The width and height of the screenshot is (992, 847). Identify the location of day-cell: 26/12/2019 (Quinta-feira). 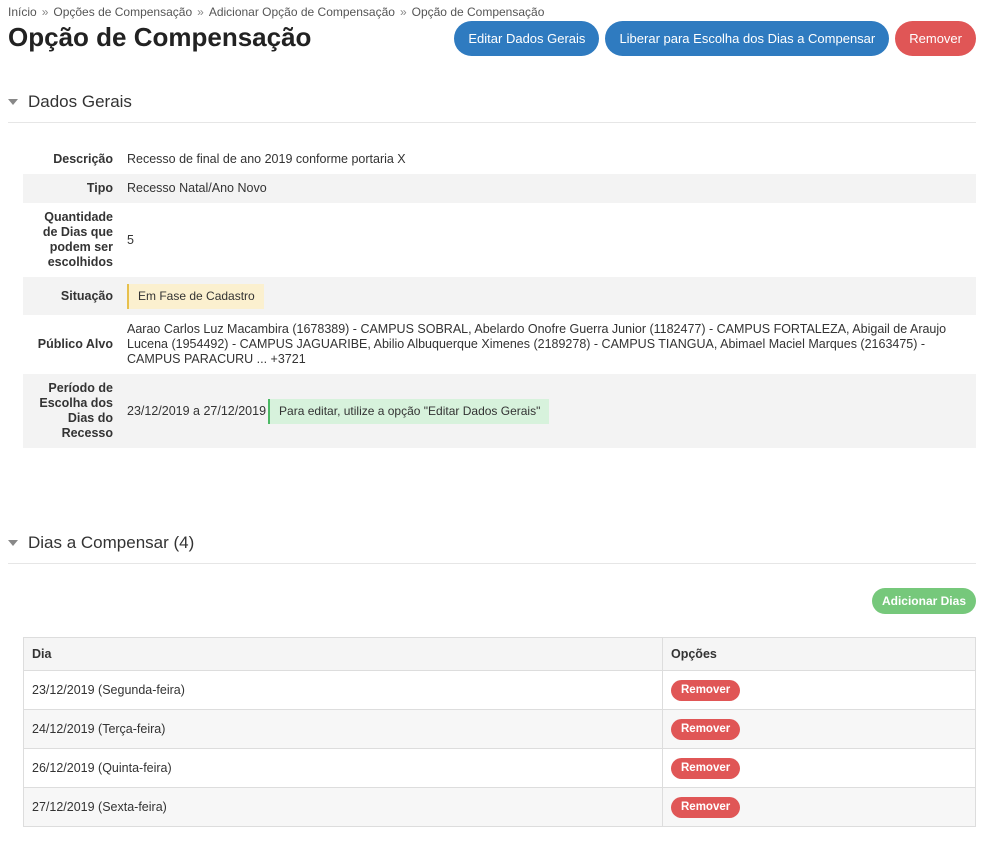
(343, 768).